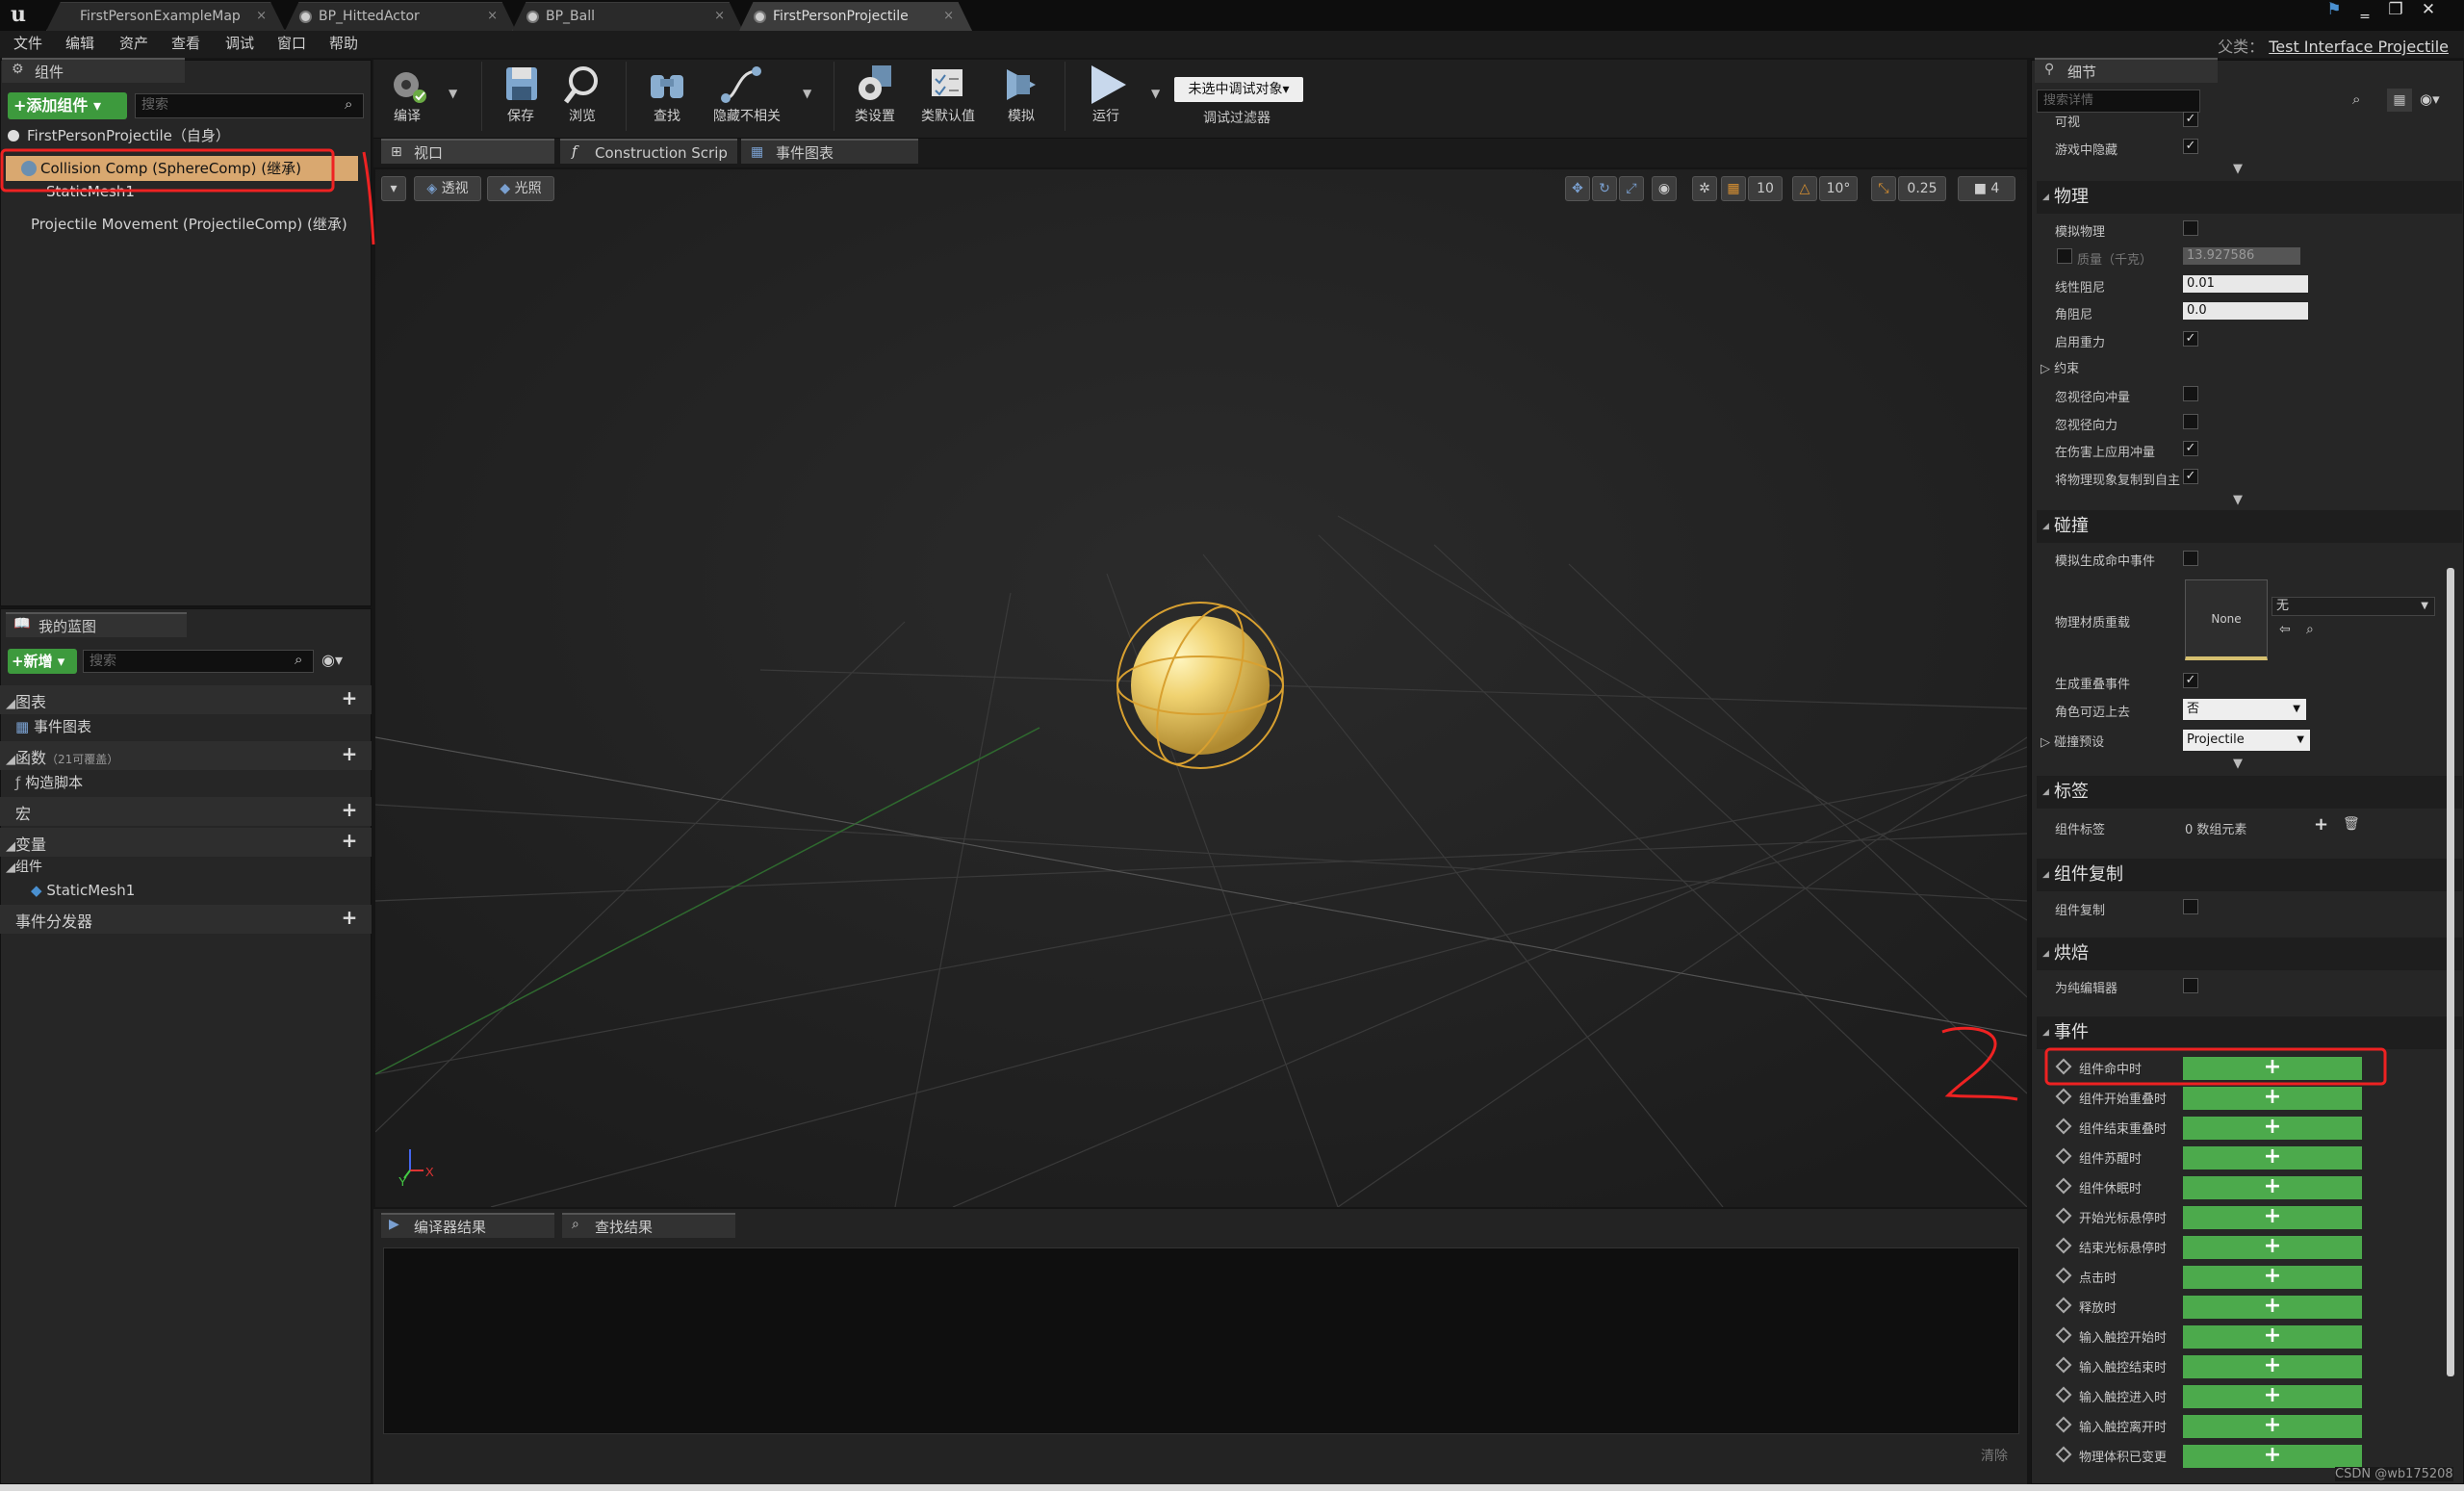  I want to click on component-replicates-checkbox, so click(2190, 906).